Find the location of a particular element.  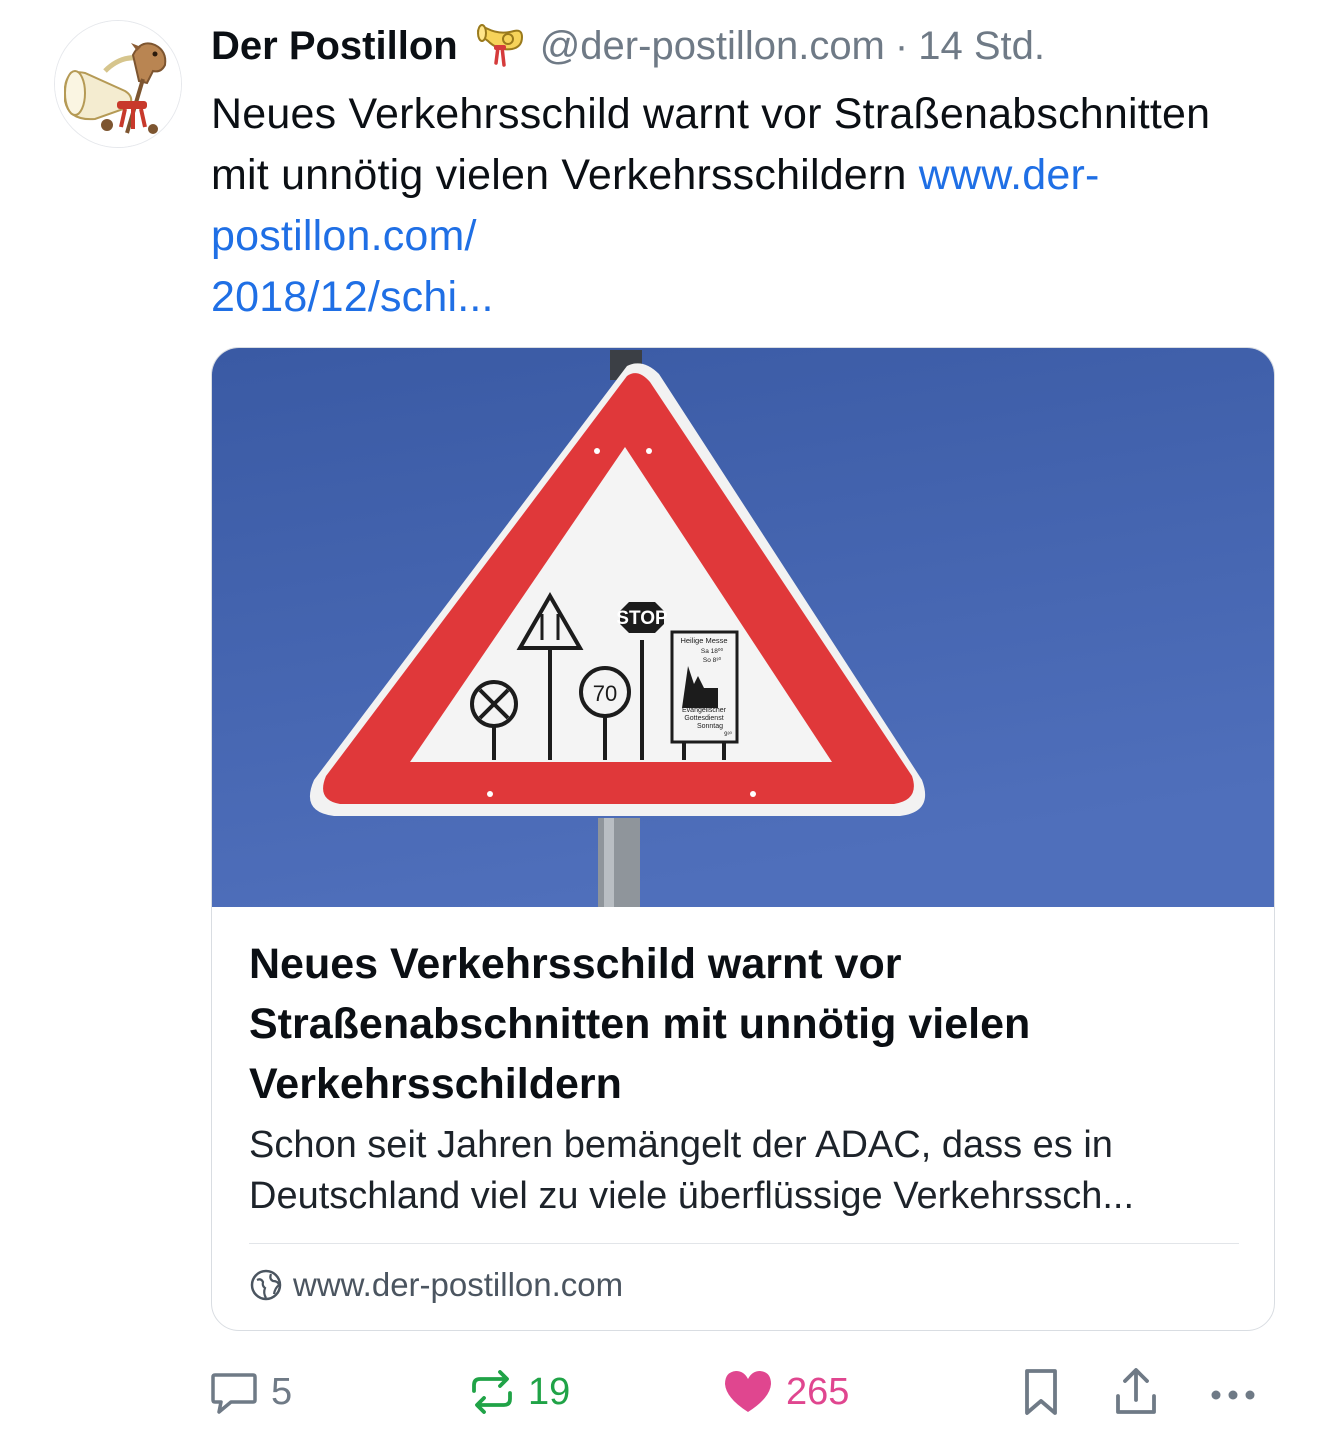

author-name: Der Postillon is located at coordinates (334, 46).